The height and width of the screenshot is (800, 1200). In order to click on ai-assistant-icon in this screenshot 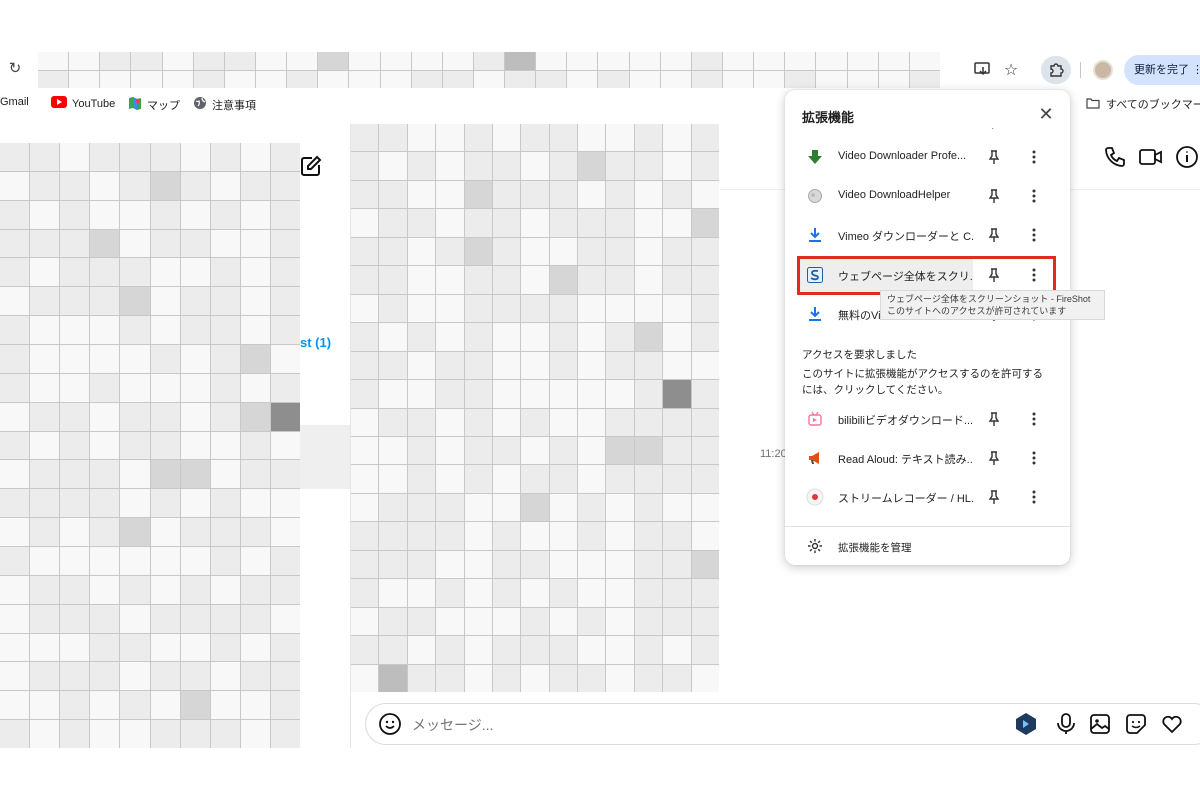, I will do `click(1026, 724)`.